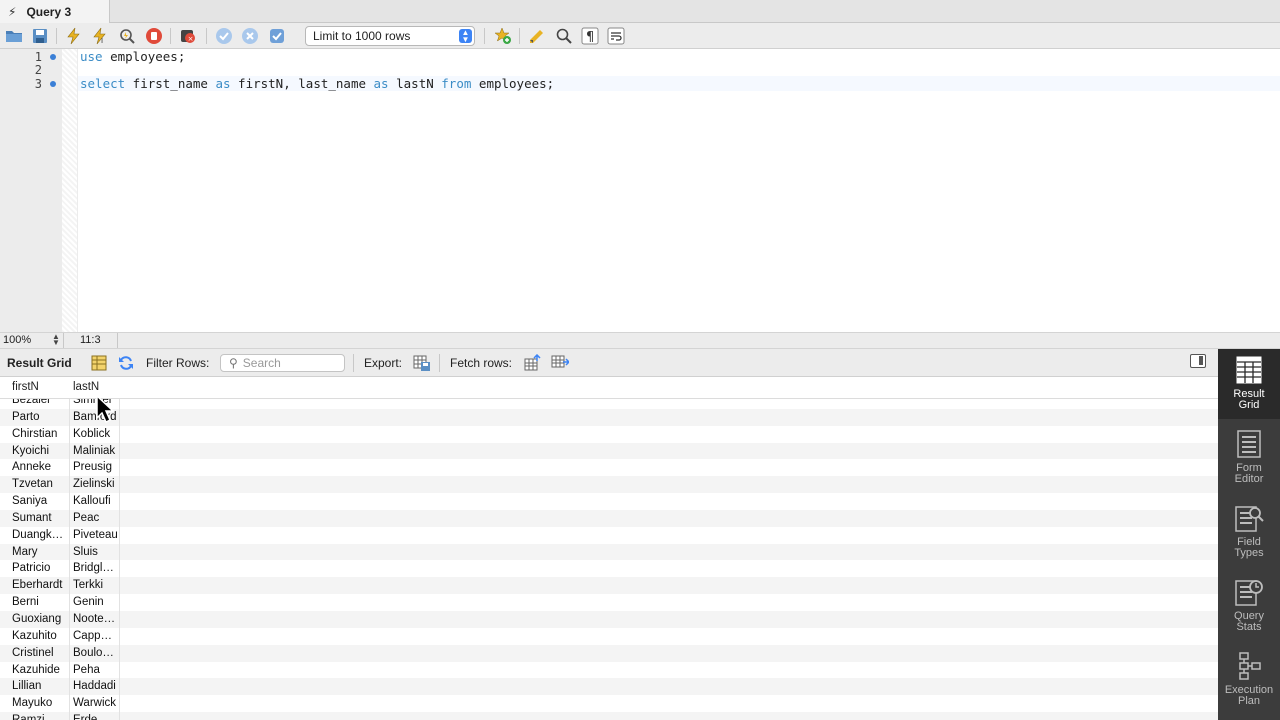  Describe the element at coordinates (609, 451) in the screenshot. I see `table-row: Kyoichi Maliniak` at that location.